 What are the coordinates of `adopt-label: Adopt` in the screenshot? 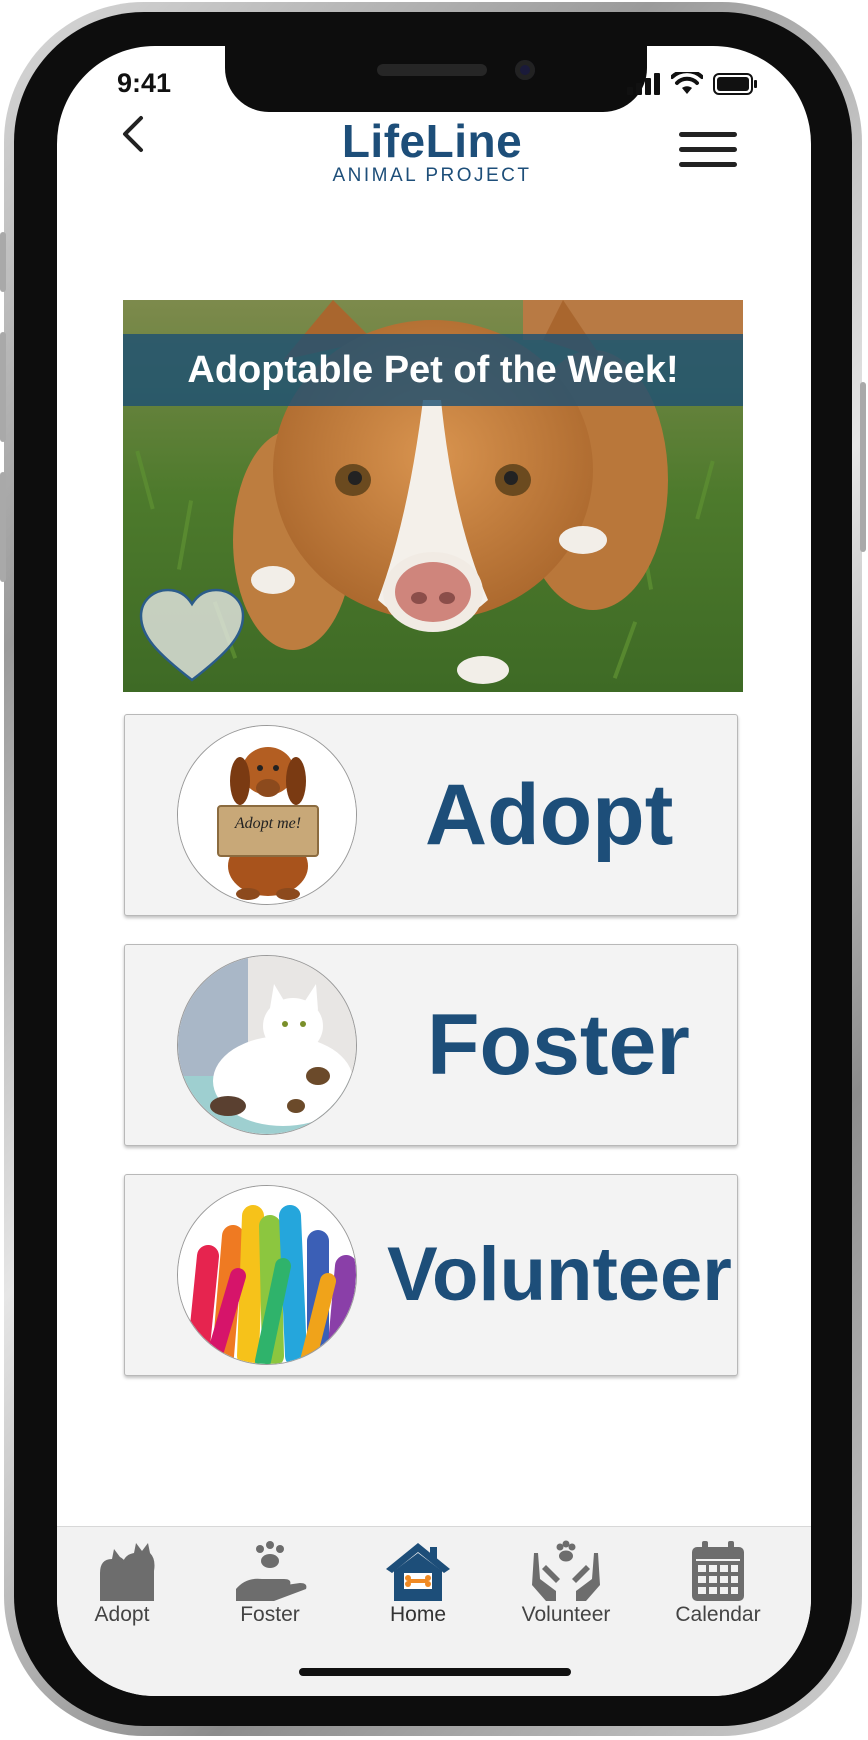 It's located at (549, 815).